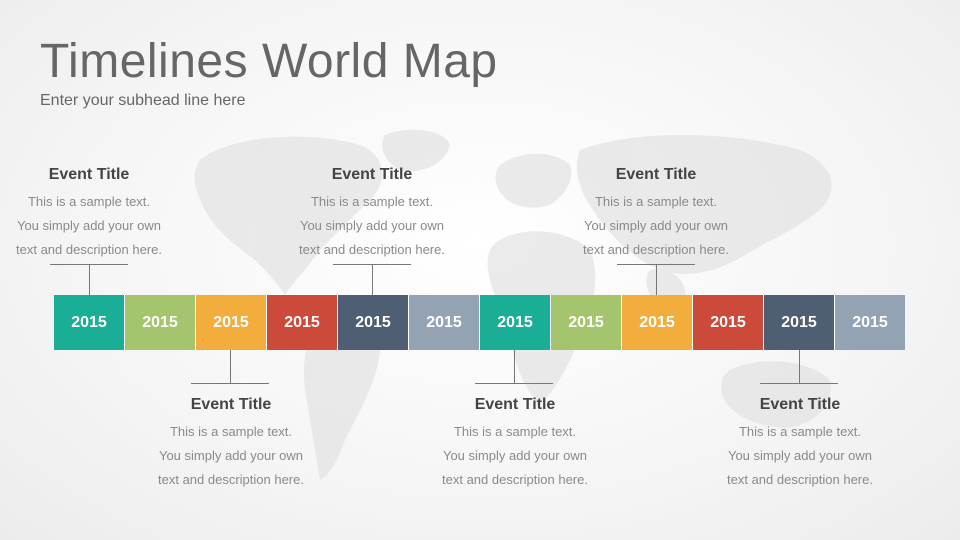 The height and width of the screenshot is (540, 960). I want to click on page-title: Timelines World Map, so click(269, 61).